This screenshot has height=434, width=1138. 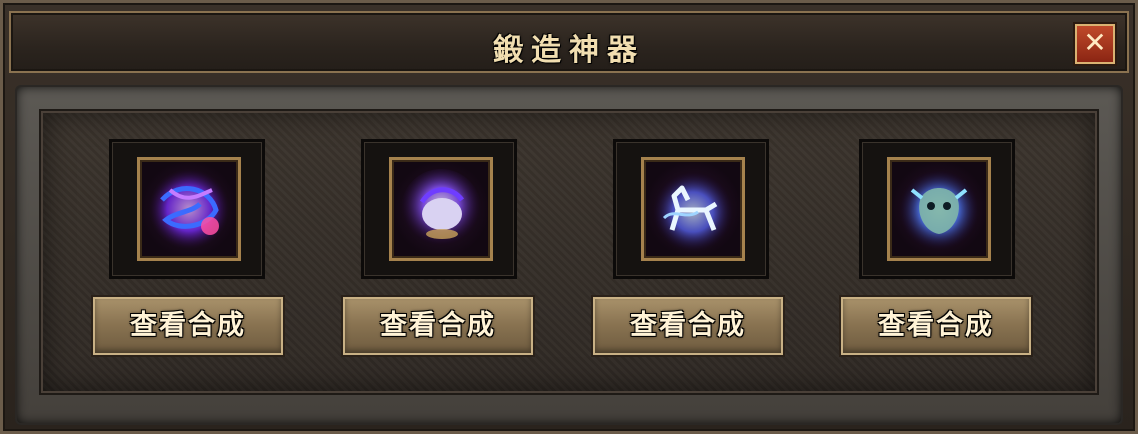 I want to click on view-synthesis-button-3: 查看合成, so click(x=688, y=326).